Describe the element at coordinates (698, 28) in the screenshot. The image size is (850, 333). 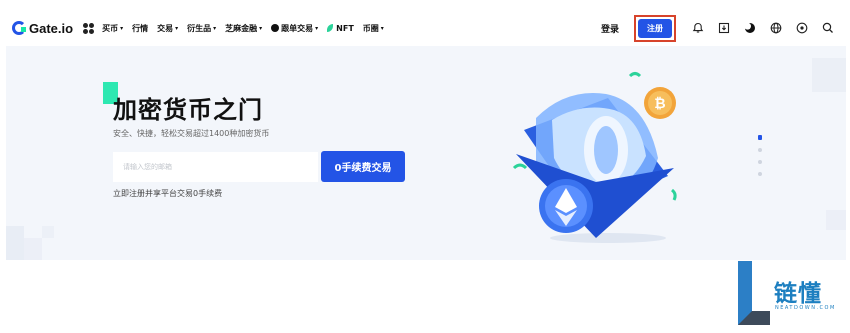
I see `bell-icon` at that location.